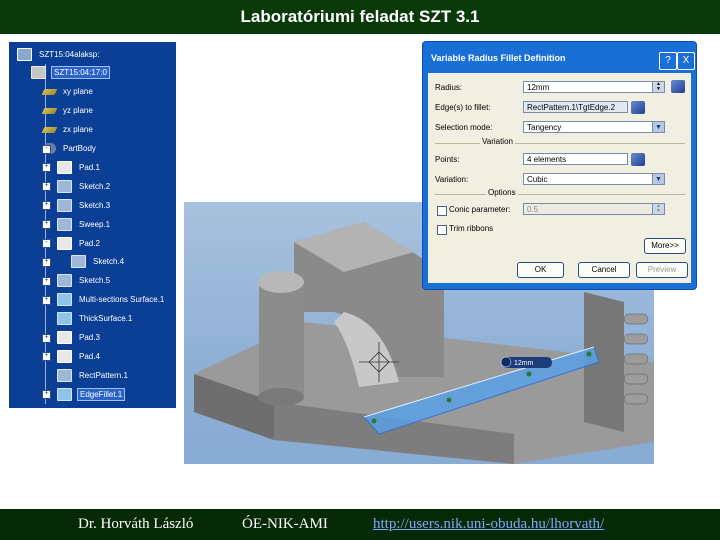 This screenshot has height=540, width=720. Describe the element at coordinates (668, 61) in the screenshot. I see `help-button: ?` at that location.